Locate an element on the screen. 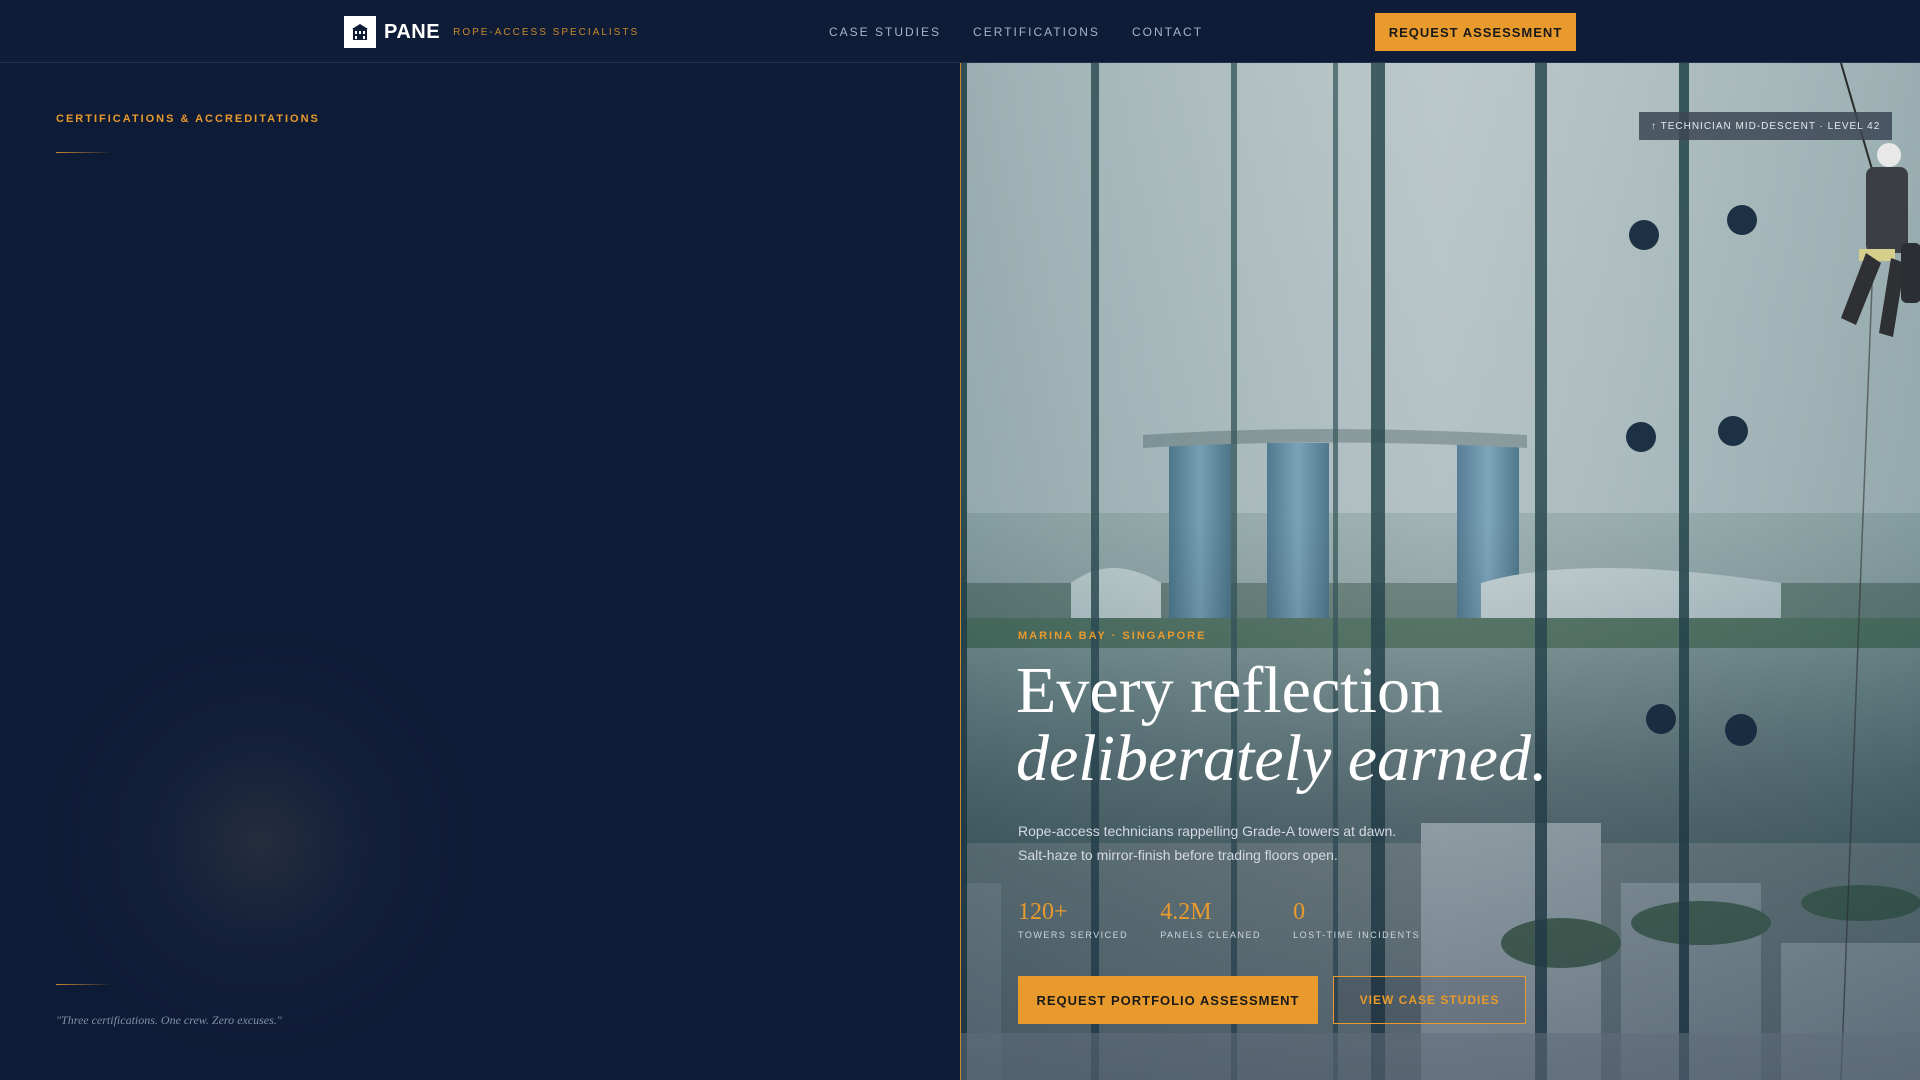 The width and height of the screenshot is (1920, 1080). stat-panels: 4.2M PANELS CLEANED is located at coordinates (1210, 919).